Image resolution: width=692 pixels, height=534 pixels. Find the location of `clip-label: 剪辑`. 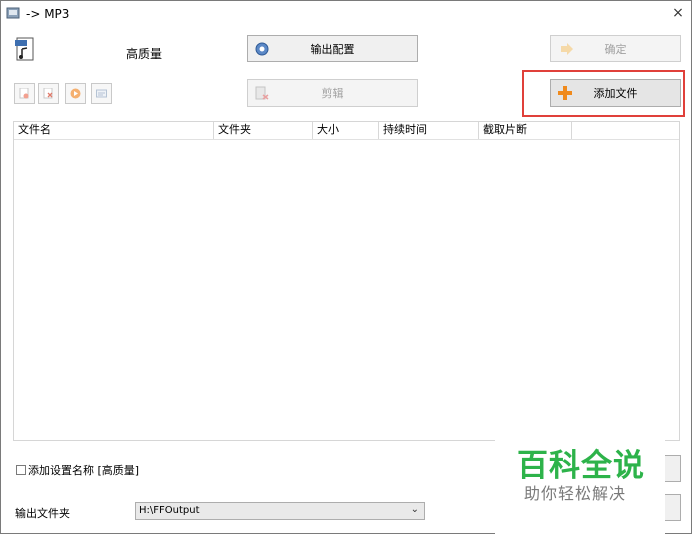

clip-label: 剪辑 is located at coordinates (332, 93).